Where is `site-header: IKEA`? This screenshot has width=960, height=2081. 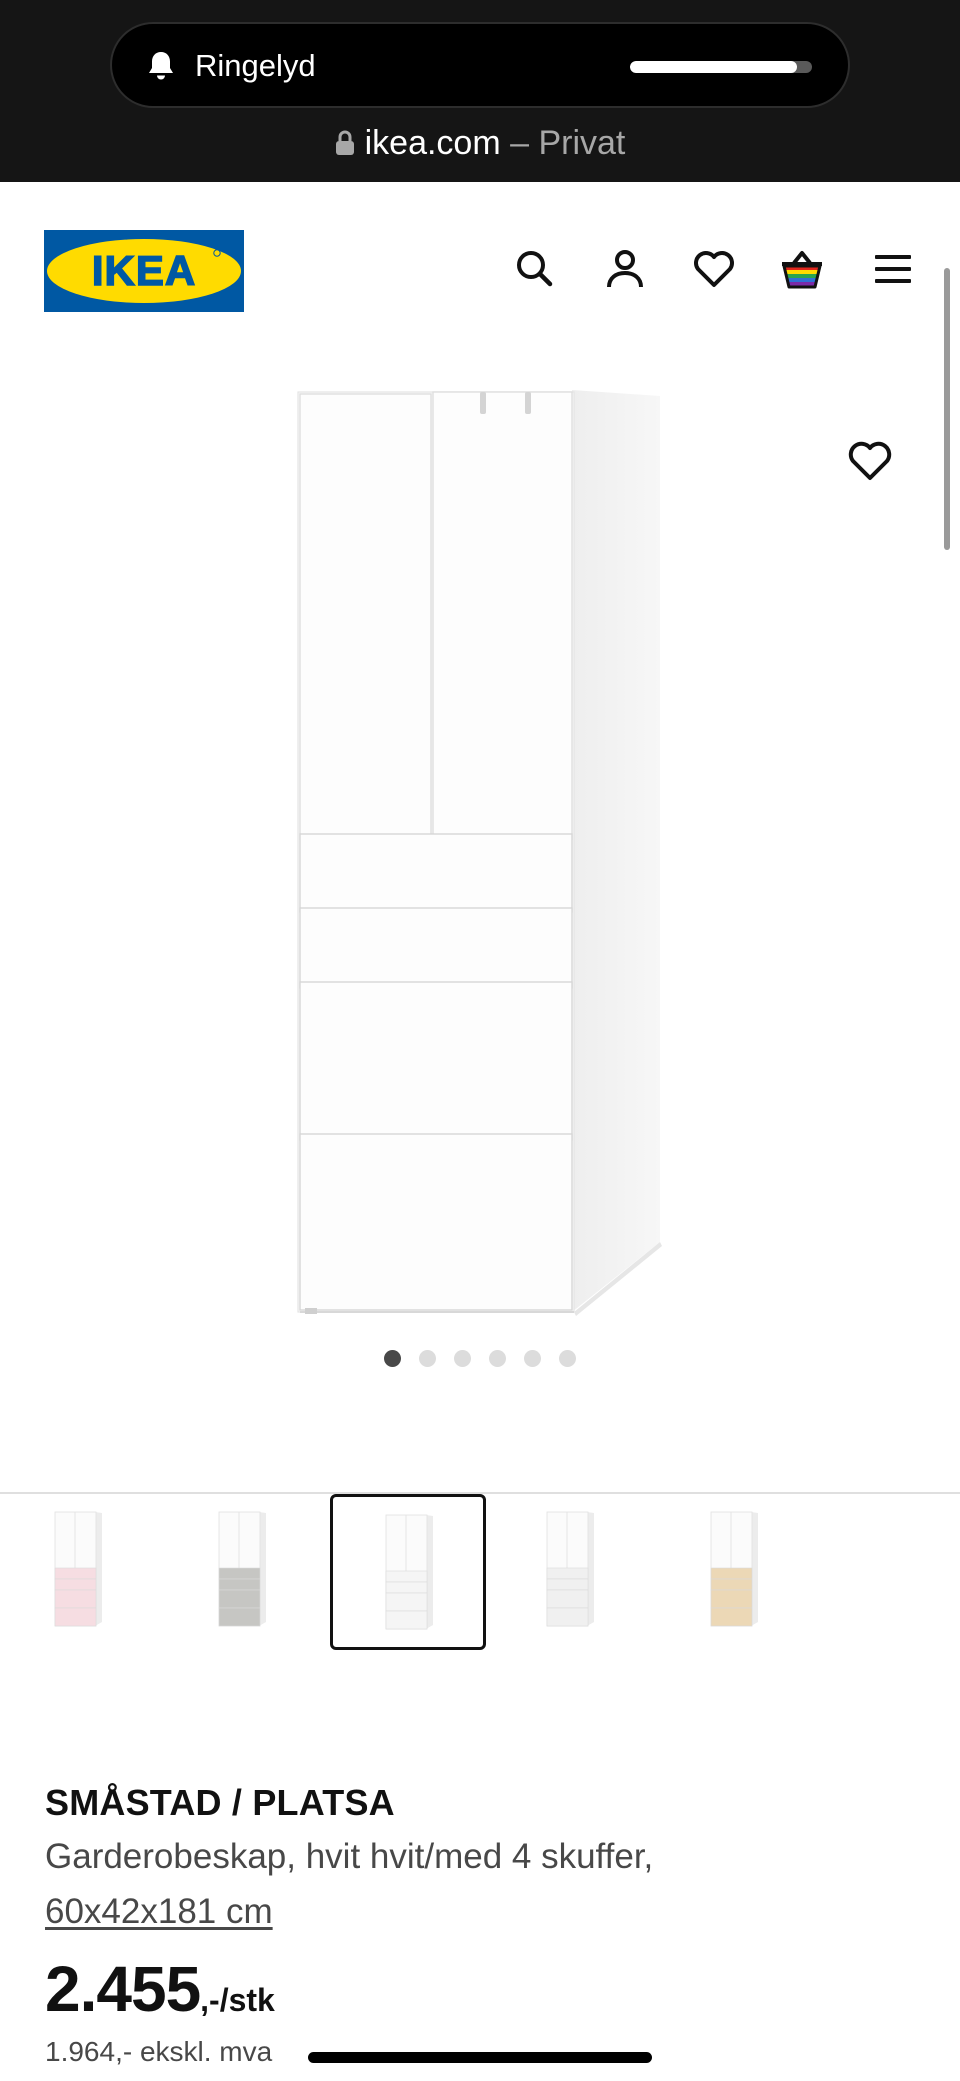 site-header: IKEA is located at coordinates (480, 272).